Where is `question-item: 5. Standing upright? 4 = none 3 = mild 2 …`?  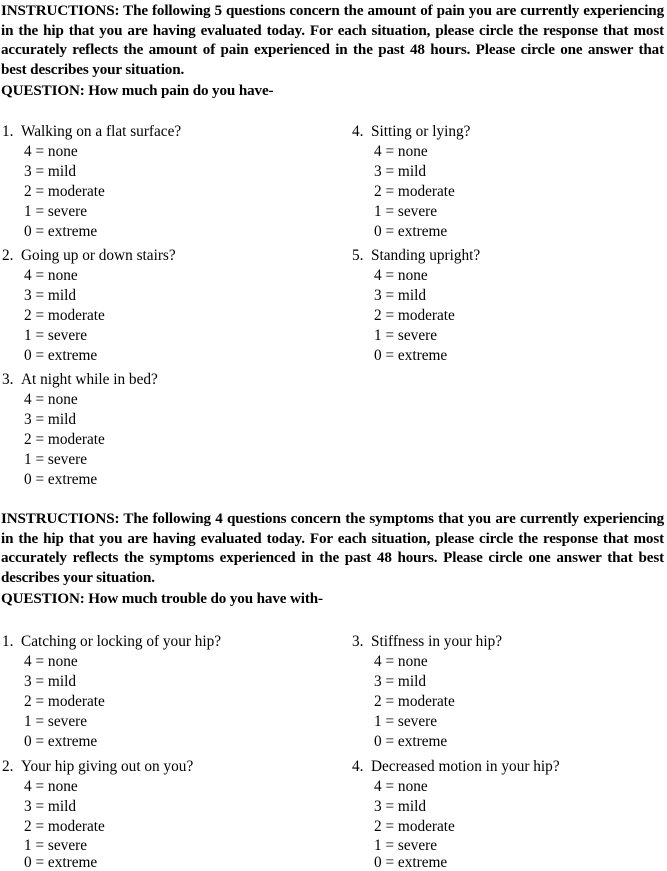 question-item: 5. Standing upright? 4 = none 3 = mild 2 … is located at coordinates (416, 306).